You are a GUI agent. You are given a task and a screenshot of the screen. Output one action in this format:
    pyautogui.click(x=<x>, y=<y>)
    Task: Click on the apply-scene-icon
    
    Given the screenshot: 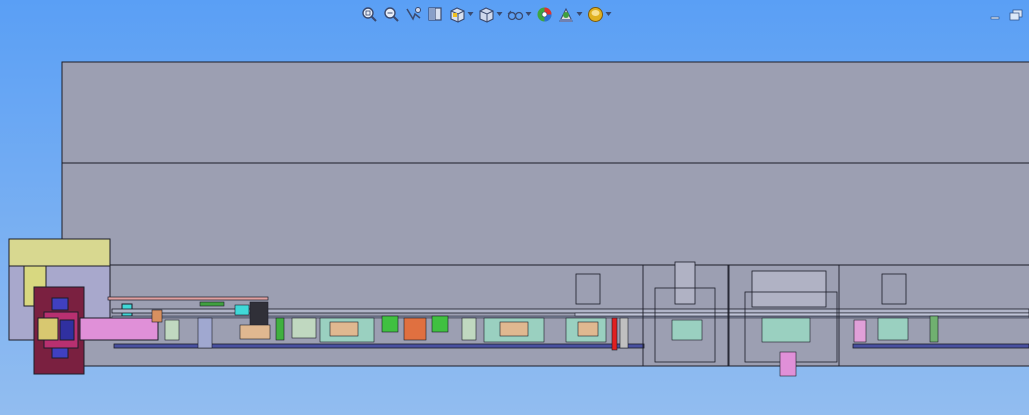 What is the action you would take?
    pyautogui.click(x=566, y=14)
    